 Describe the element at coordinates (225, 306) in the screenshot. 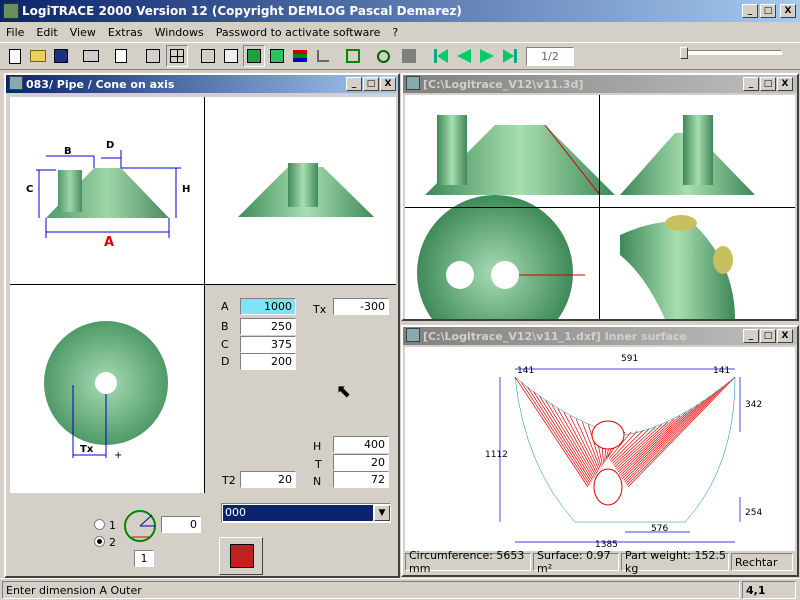

I see `label-a: A` at that location.